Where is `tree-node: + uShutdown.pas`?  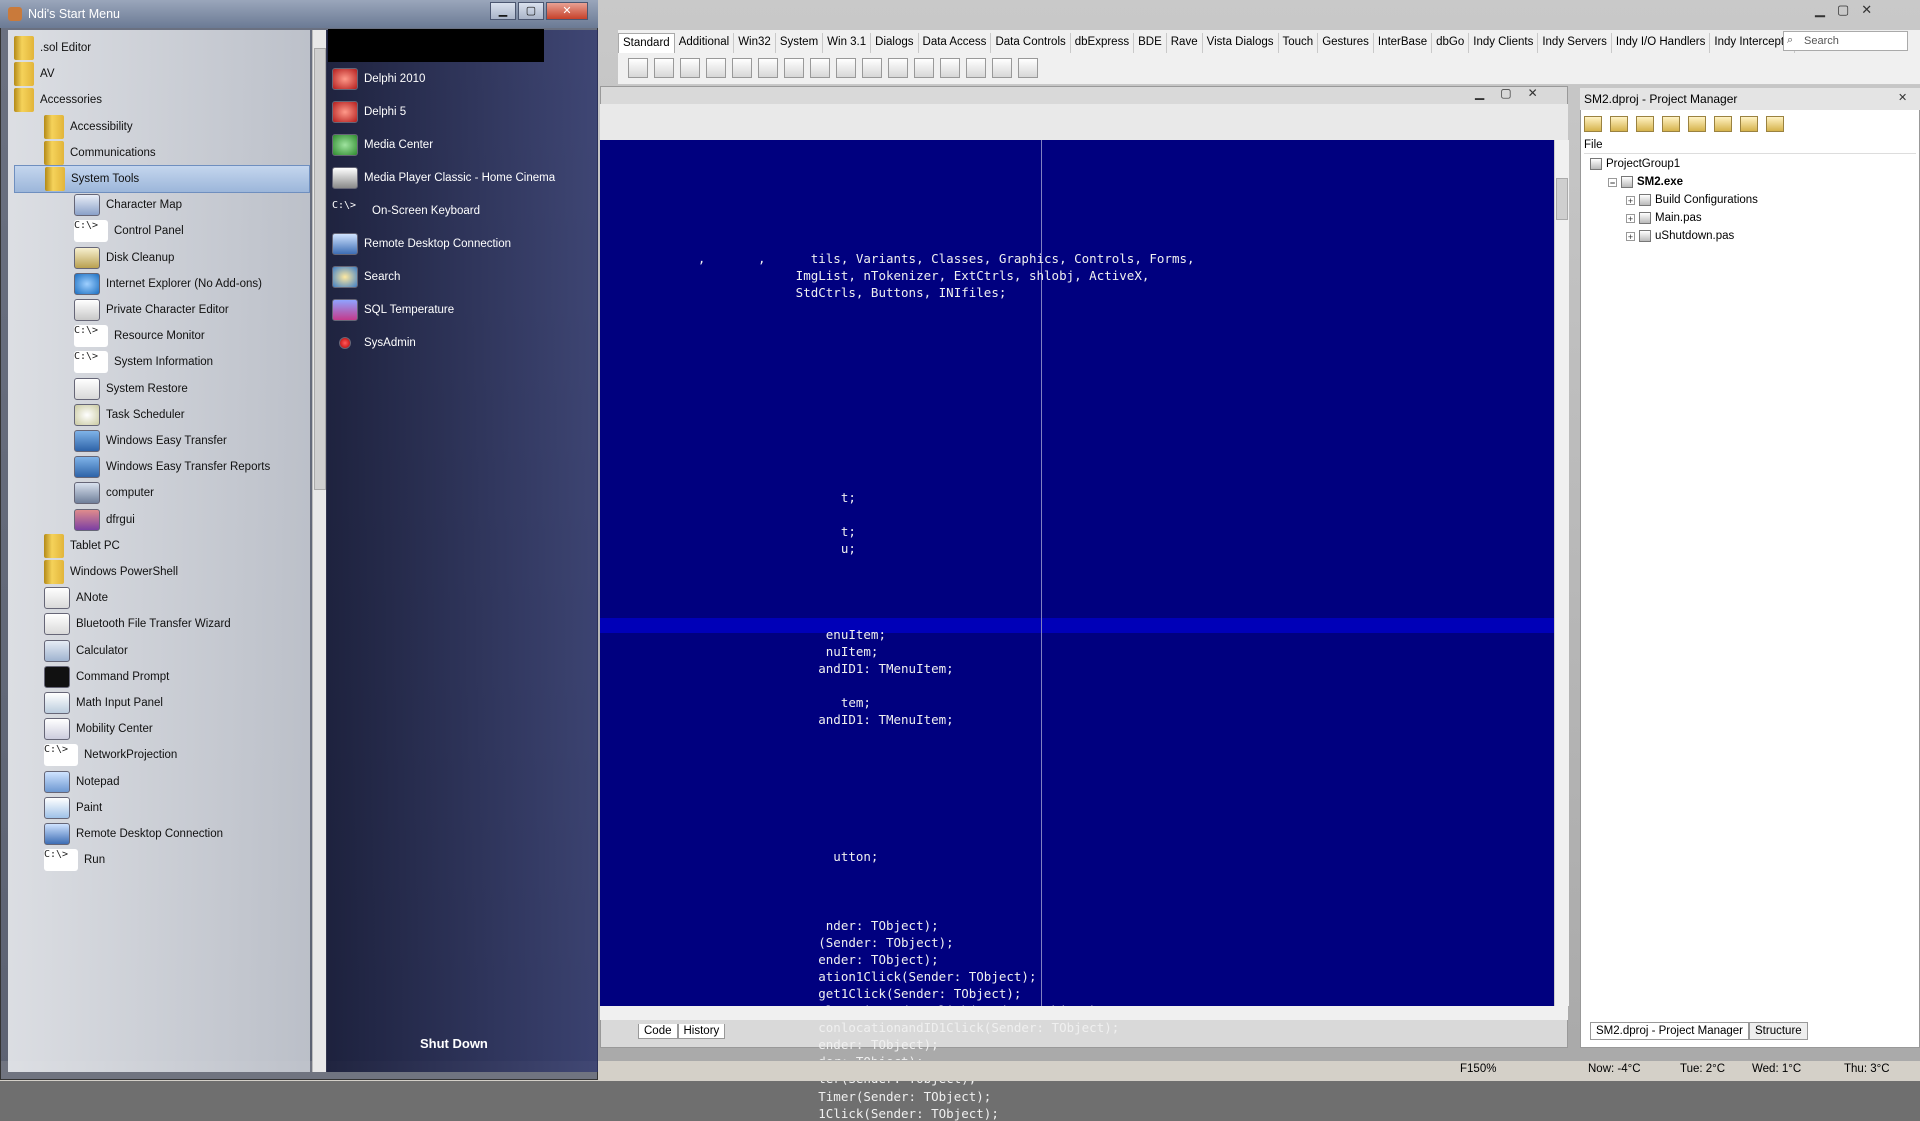 tree-node: + uShutdown.pas is located at coordinates (1680, 236).